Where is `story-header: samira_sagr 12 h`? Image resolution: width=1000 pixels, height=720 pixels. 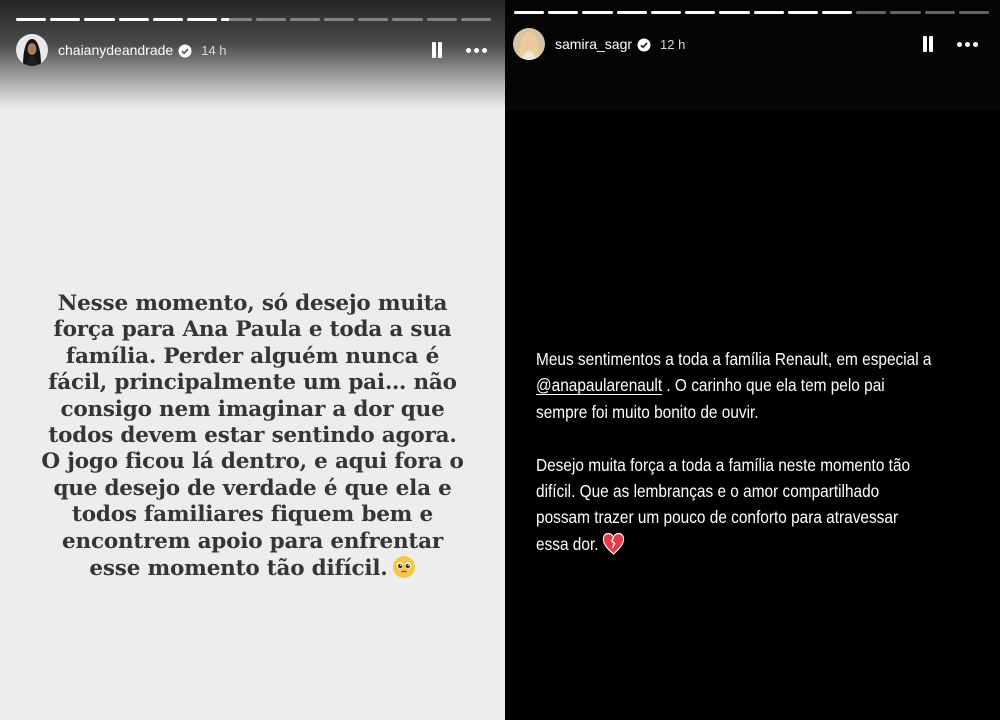
story-header: samira_sagr 12 h is located at coordinates (745, 44).